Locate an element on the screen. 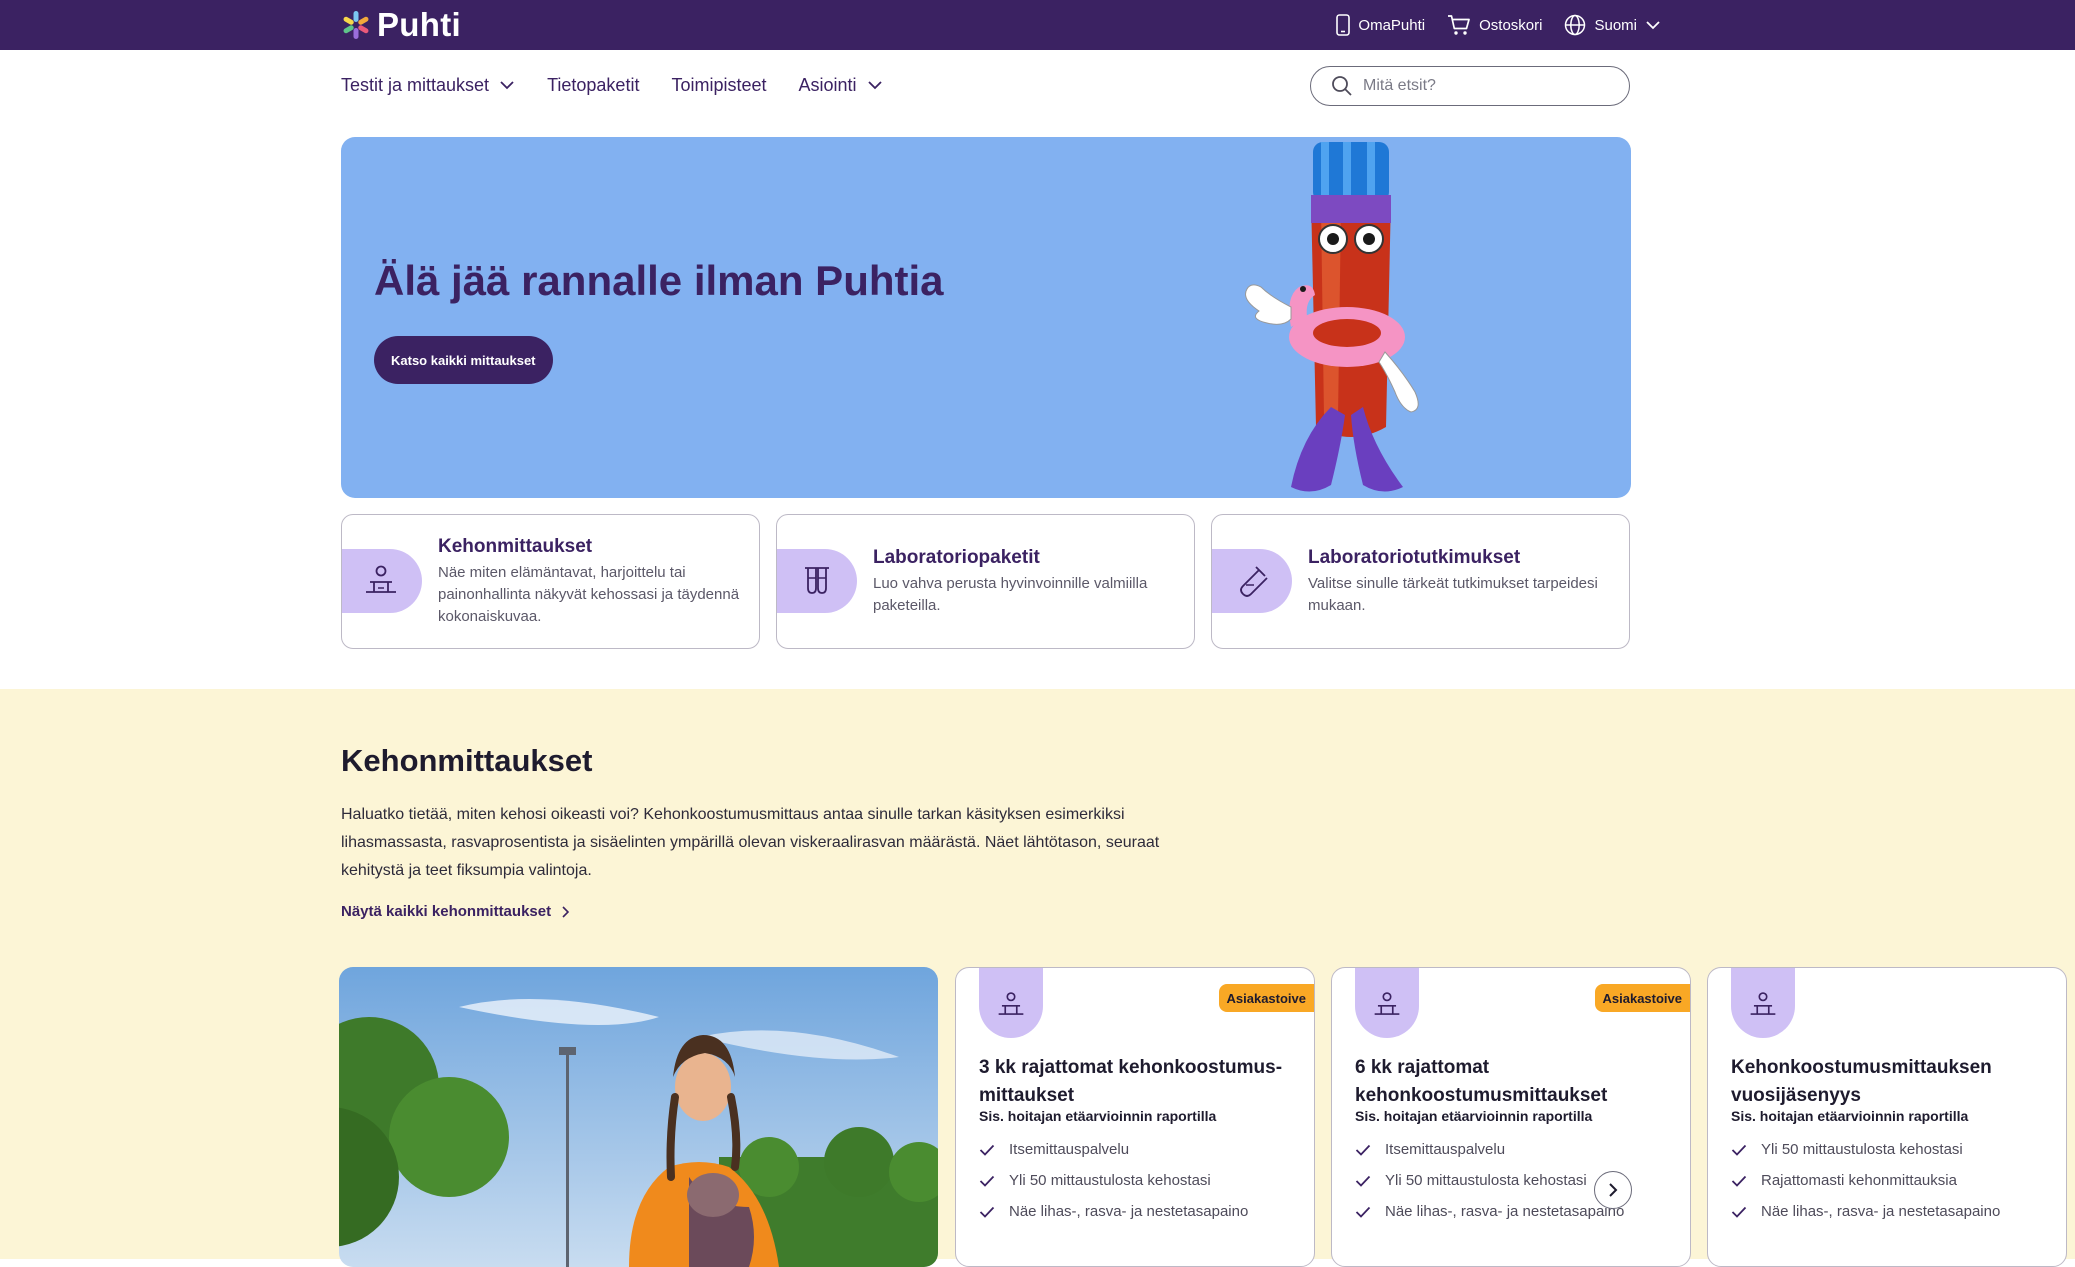 Image resolution: width=2075 pixels, height=1267 pixels. top-links: OmaPuhti Ostoskori Suomi is located at coordinates (1498, 25).